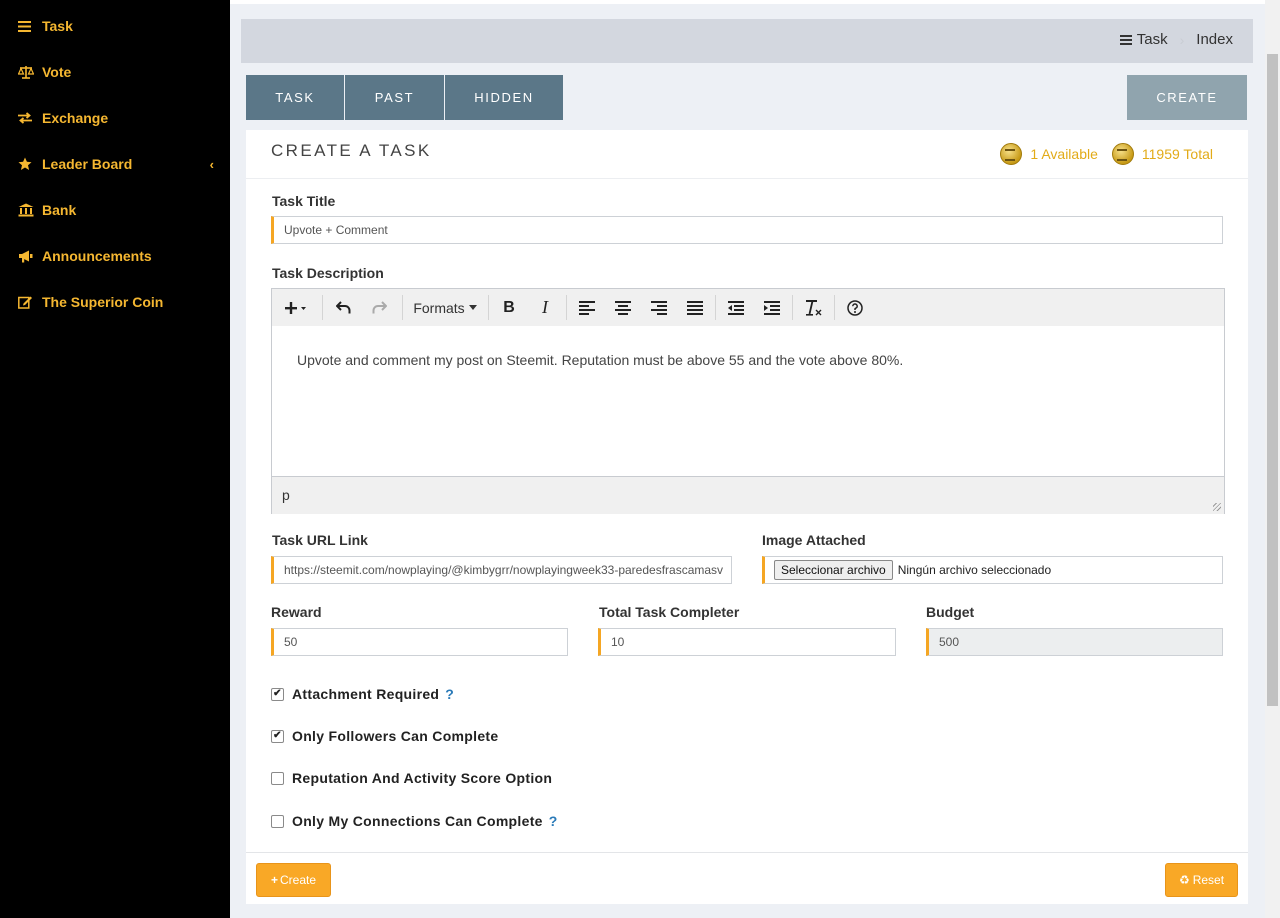 Image resolution: width=1280 pixels, height=918 pixels. Describe the element at coordinates (30, 302) in the screenshot. I see `edit-icon` at that location.